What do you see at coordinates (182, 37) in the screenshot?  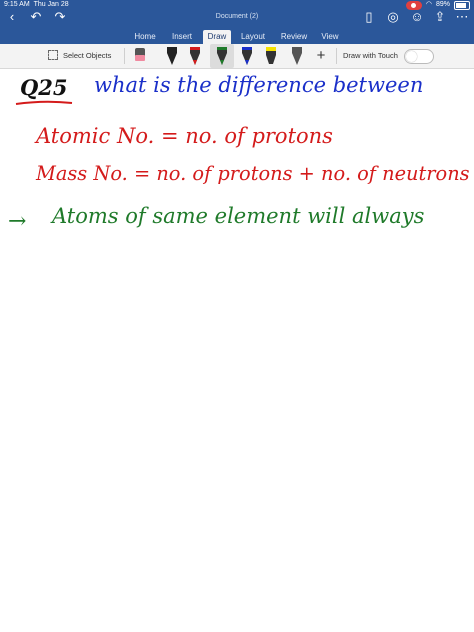 I see `tab-insert: Insert` at bounding box center [182, 37].